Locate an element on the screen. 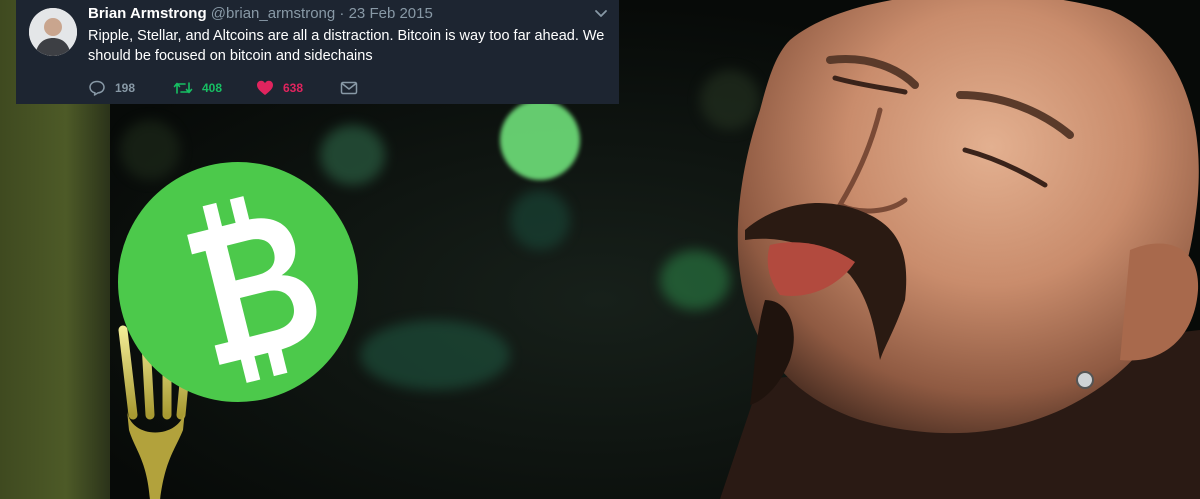  user-avatar-icon is located at coordinates (53, 32).